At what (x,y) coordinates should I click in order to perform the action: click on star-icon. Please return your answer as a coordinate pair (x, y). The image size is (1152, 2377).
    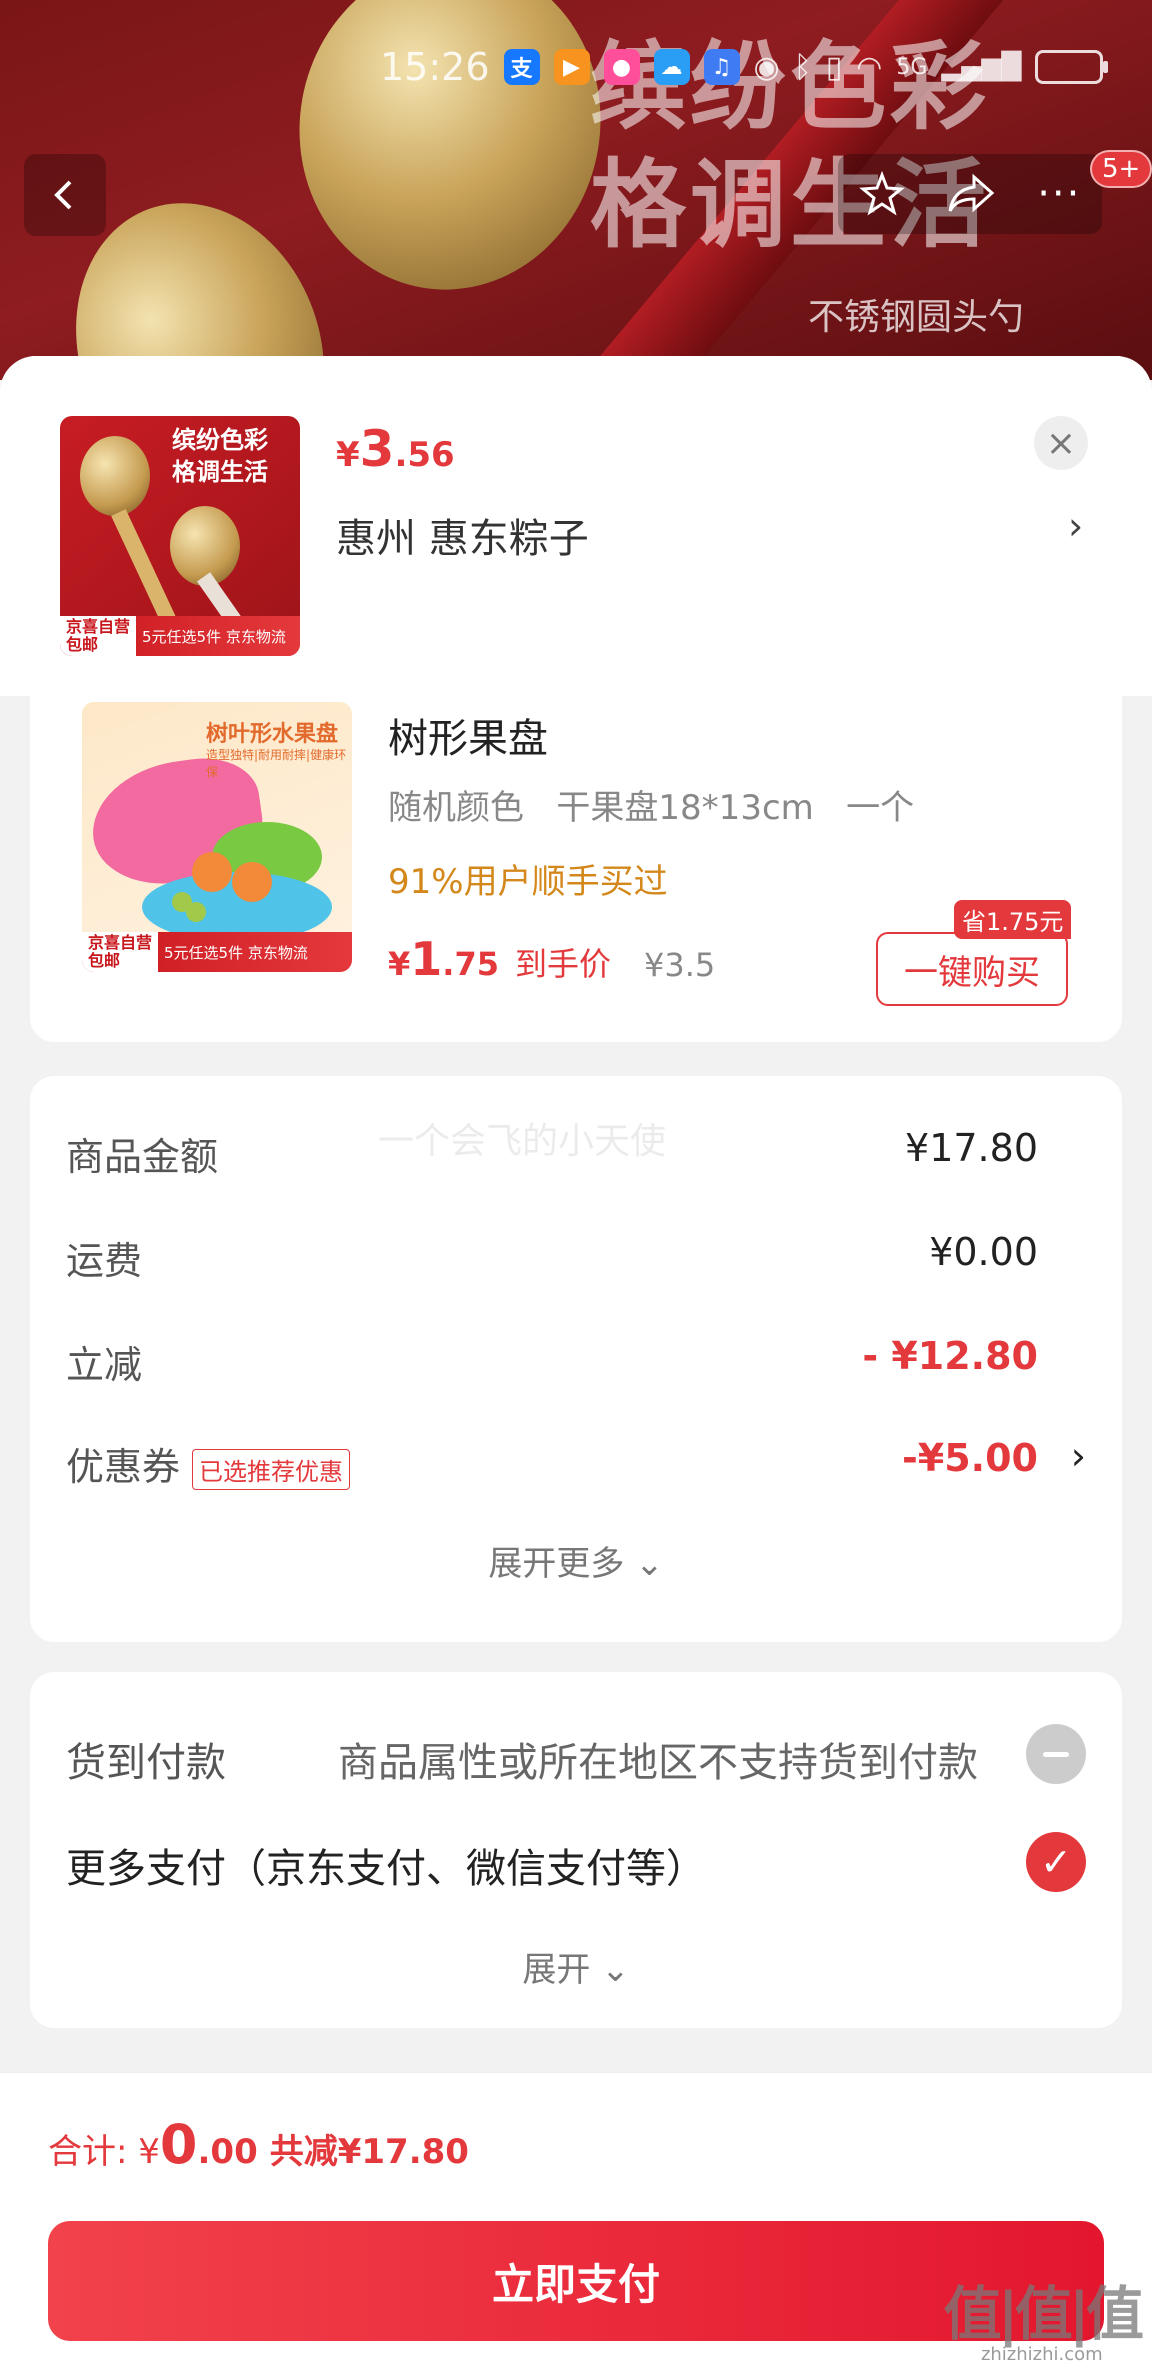
    Looking at the image, I should click on (881, 194).